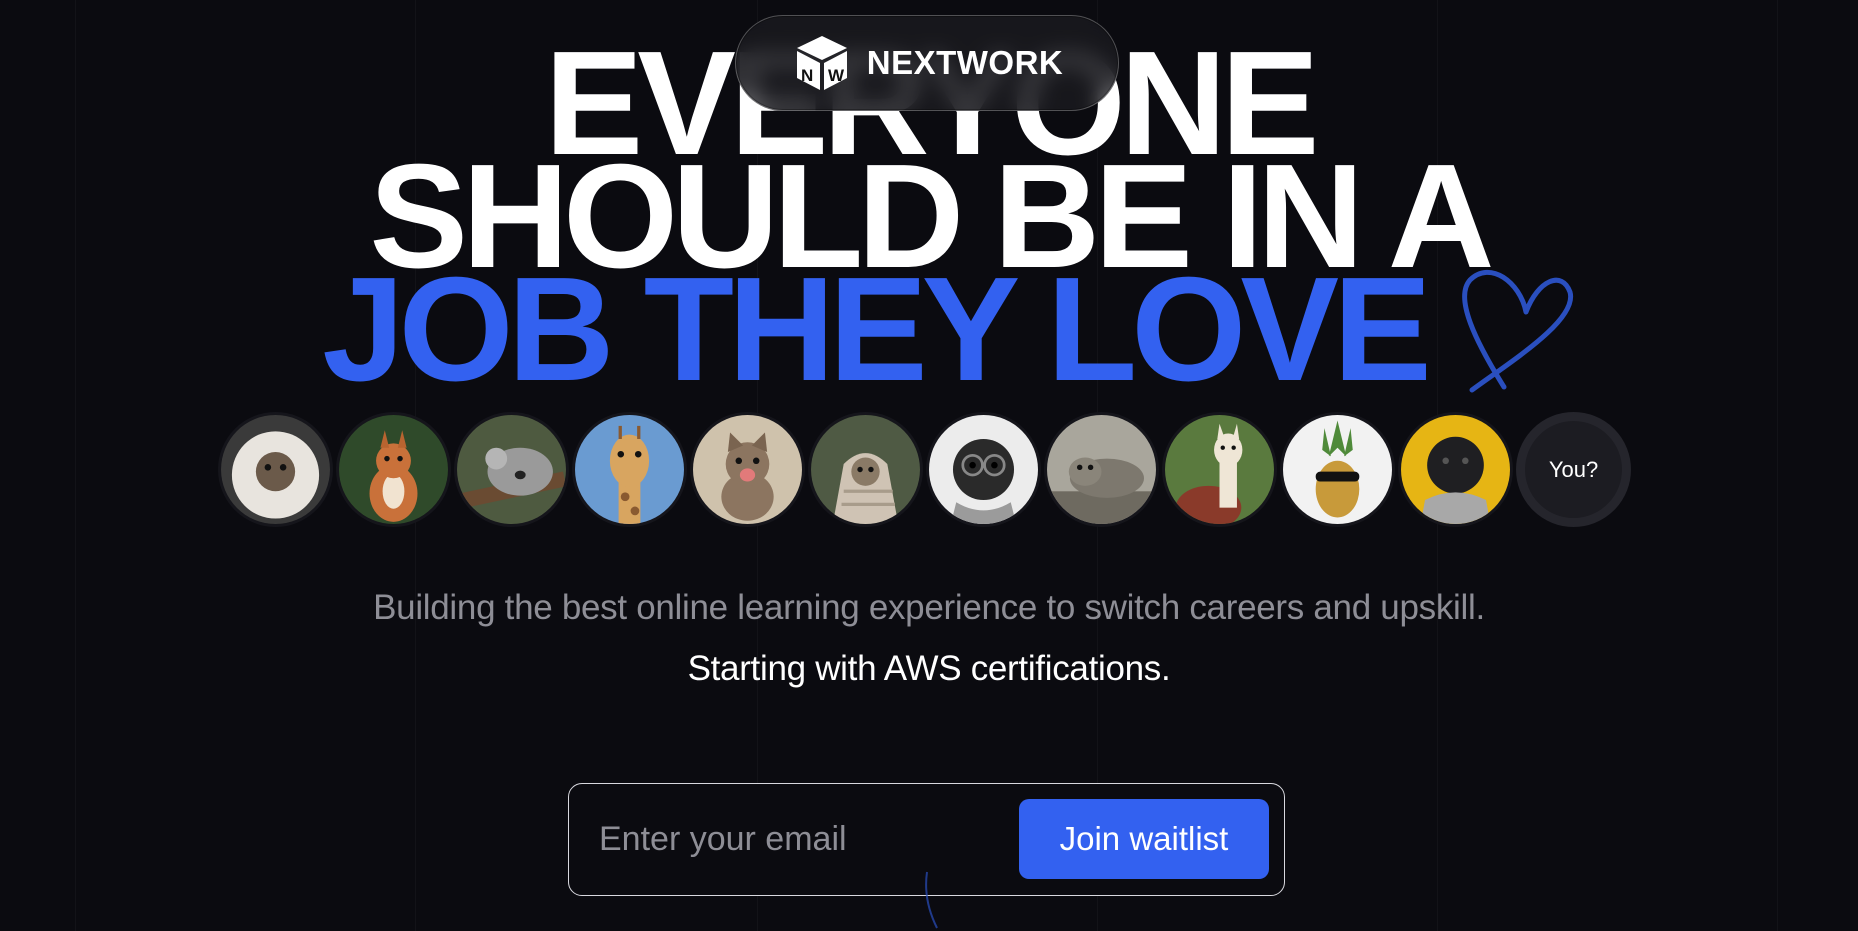 The image size is (1858, 931). I want to click on squirrel-avatar, so click(393, 469).